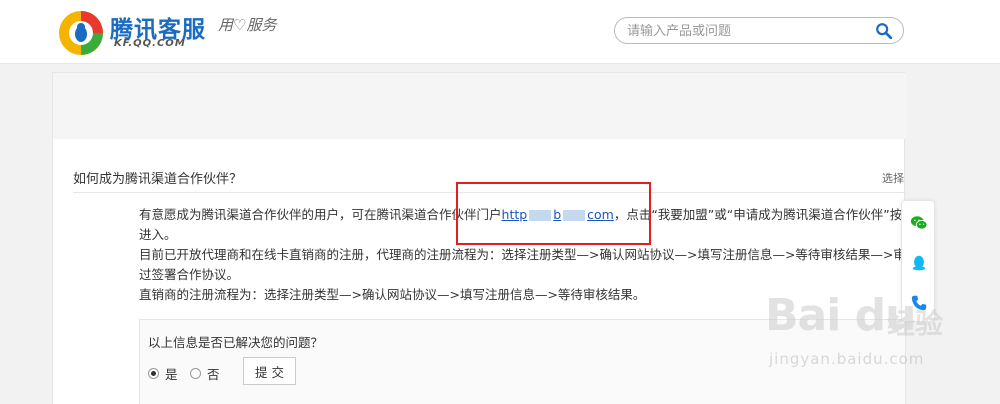 The image size is (1000, 404). What do you see at coordinates (81, 33) in the screenshot?
I see `tencent-kf-logo-icon` at bounding box center [81, 33].